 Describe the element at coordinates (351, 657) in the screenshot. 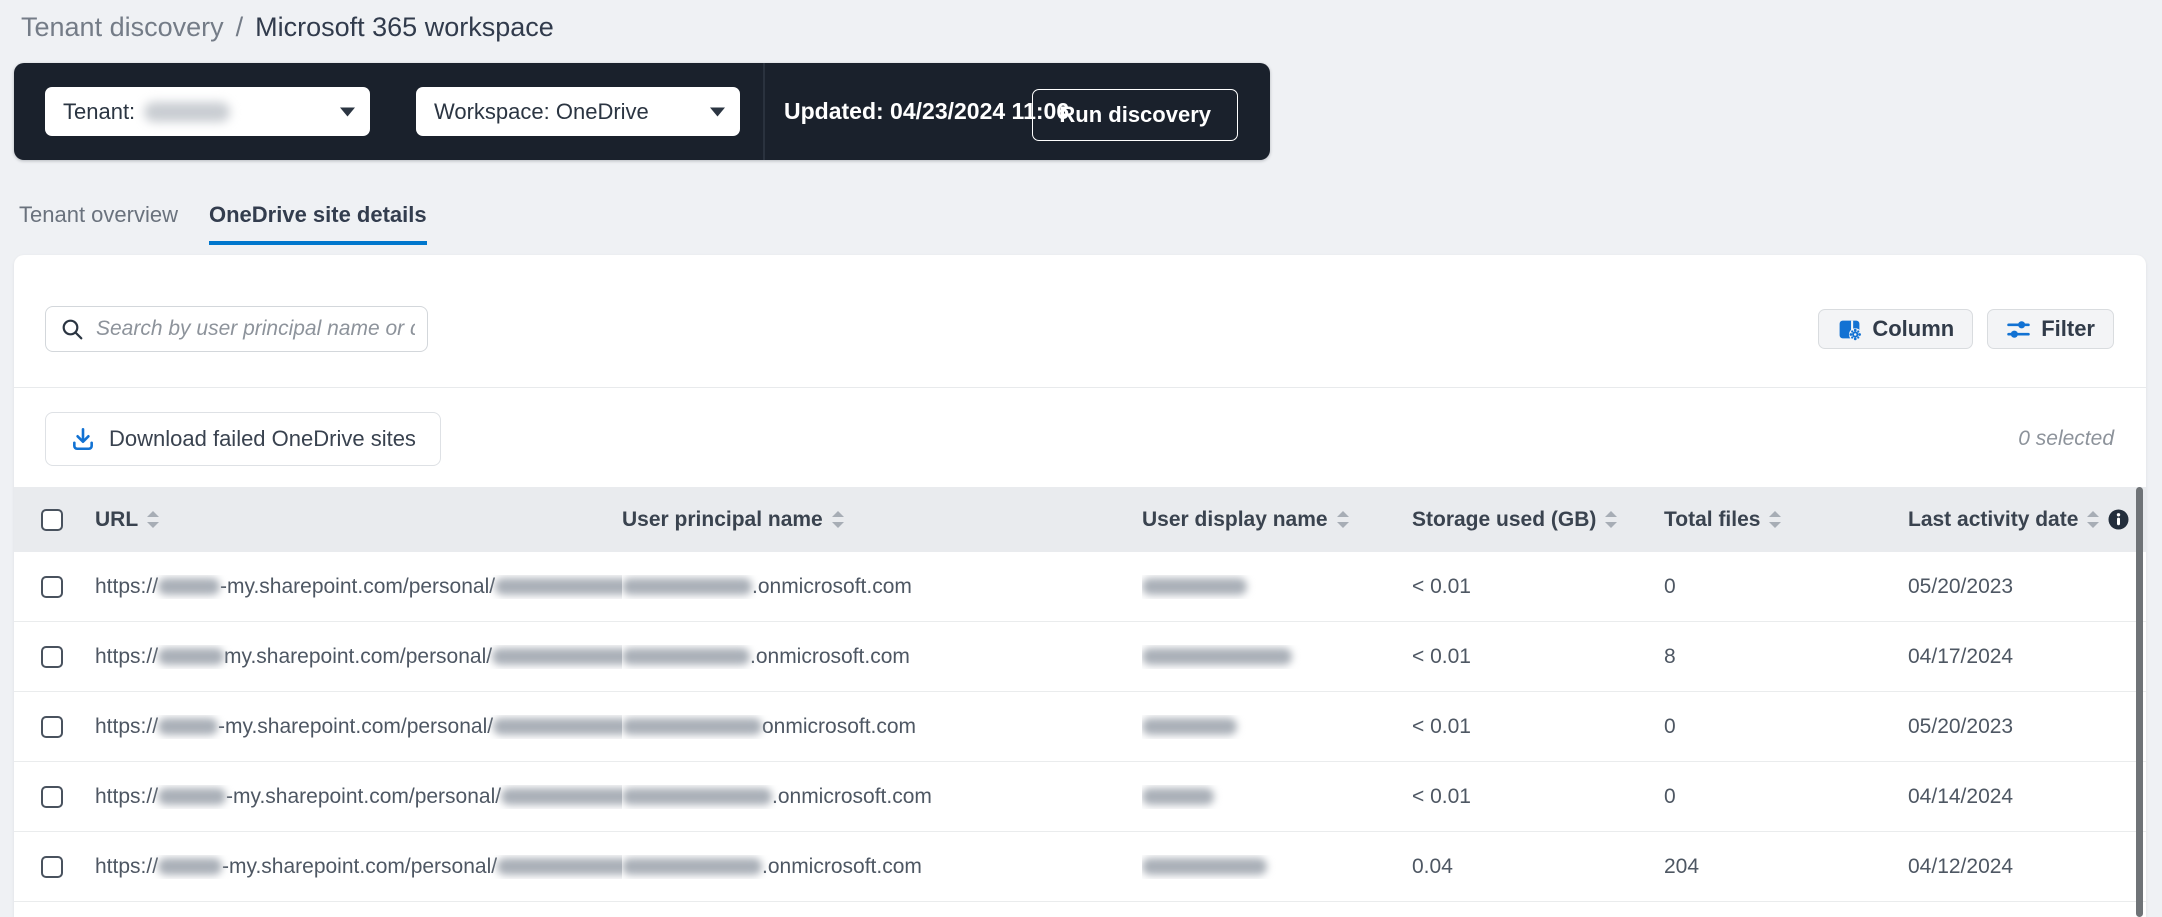

I see `url-cell: https:// my.sharepoint.com/personal/` at that location.